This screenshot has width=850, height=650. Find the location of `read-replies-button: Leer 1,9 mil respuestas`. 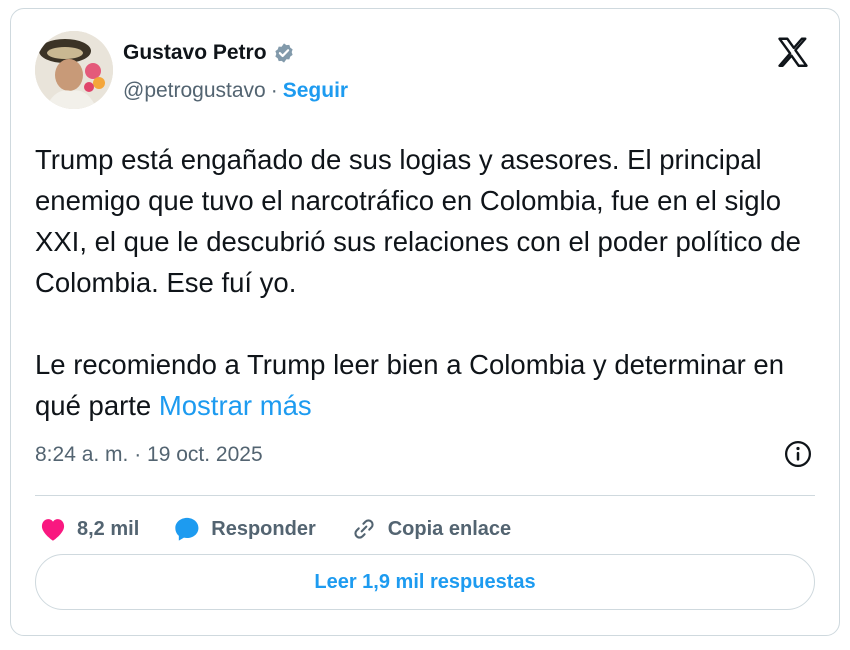

read-replies-button: Leer 1,9 mil respuestas is located at coordinates (425, 582).